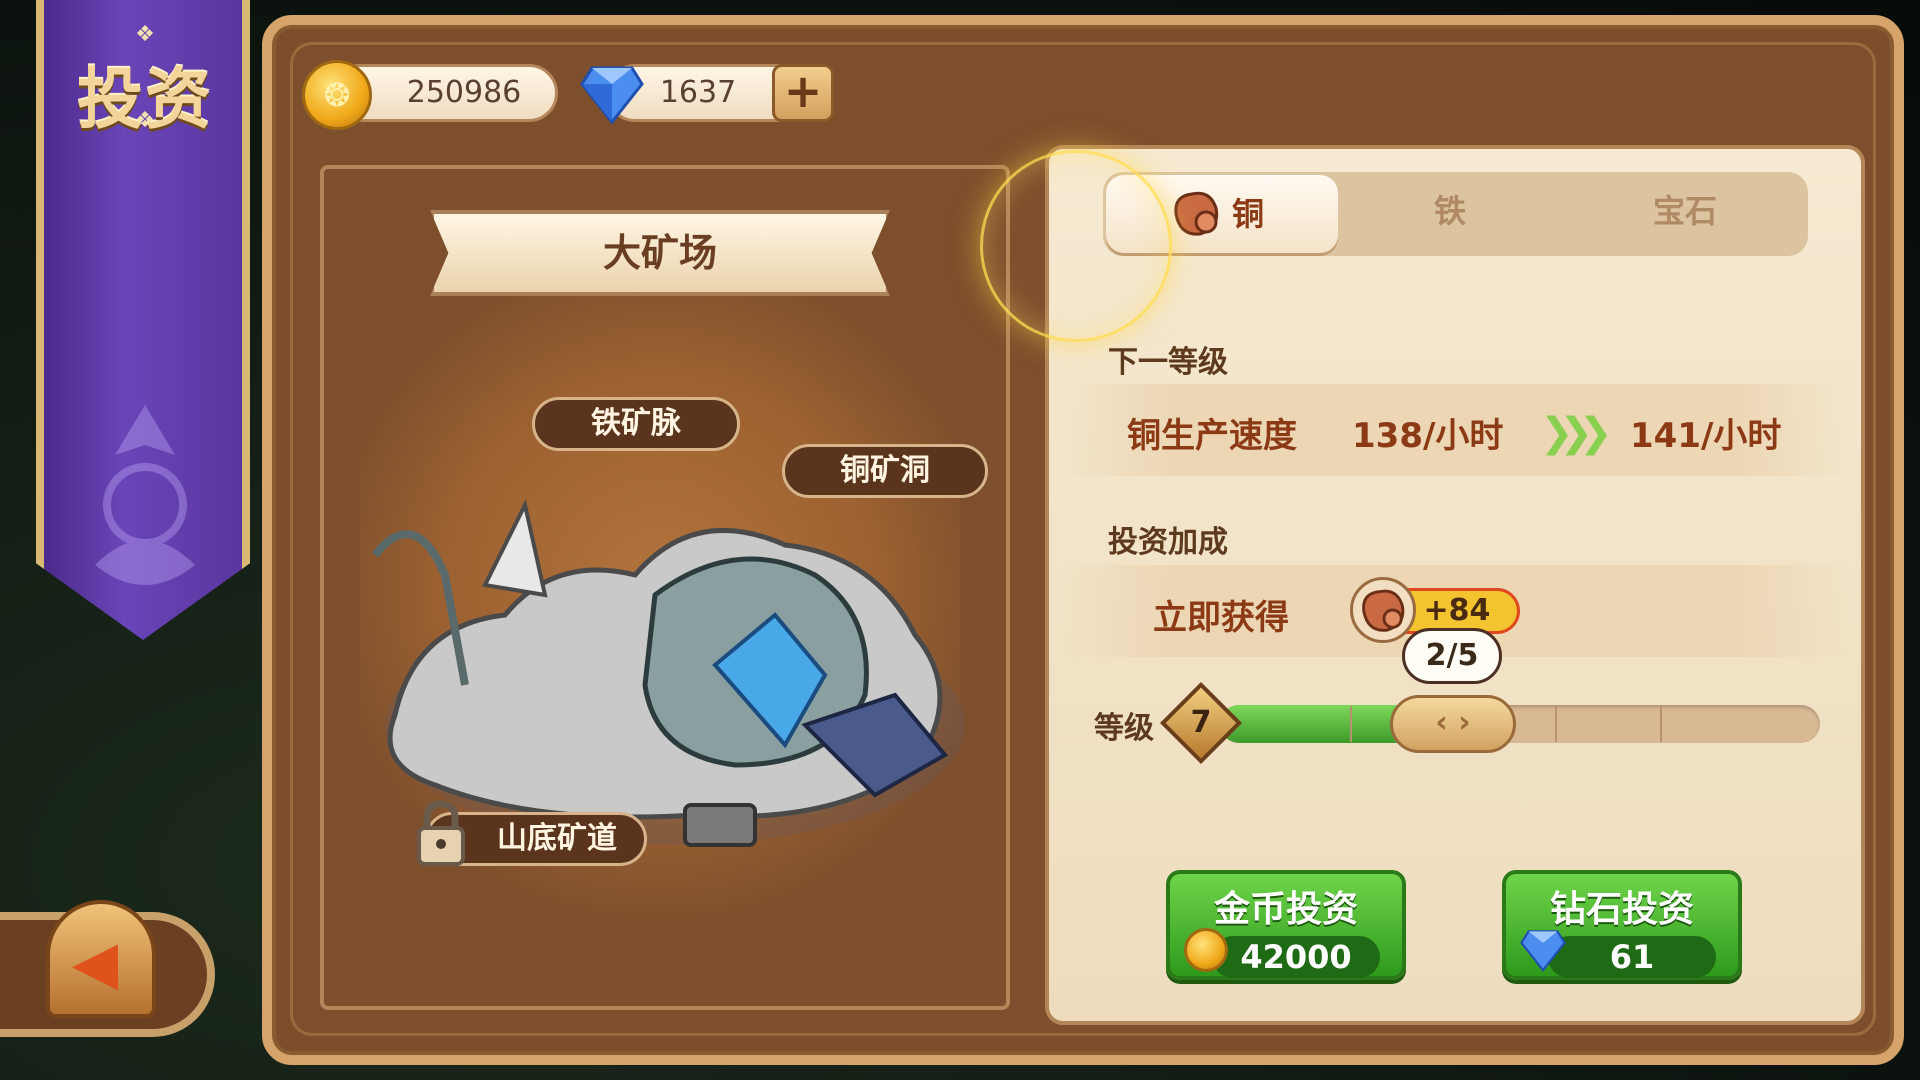 The height and width of the screenshot is (1080, 1920). What do you see at coordinates (145, 34) in the screenshot?
I see `banner-ornament-top: ❖` at bounding box center [145, 34].